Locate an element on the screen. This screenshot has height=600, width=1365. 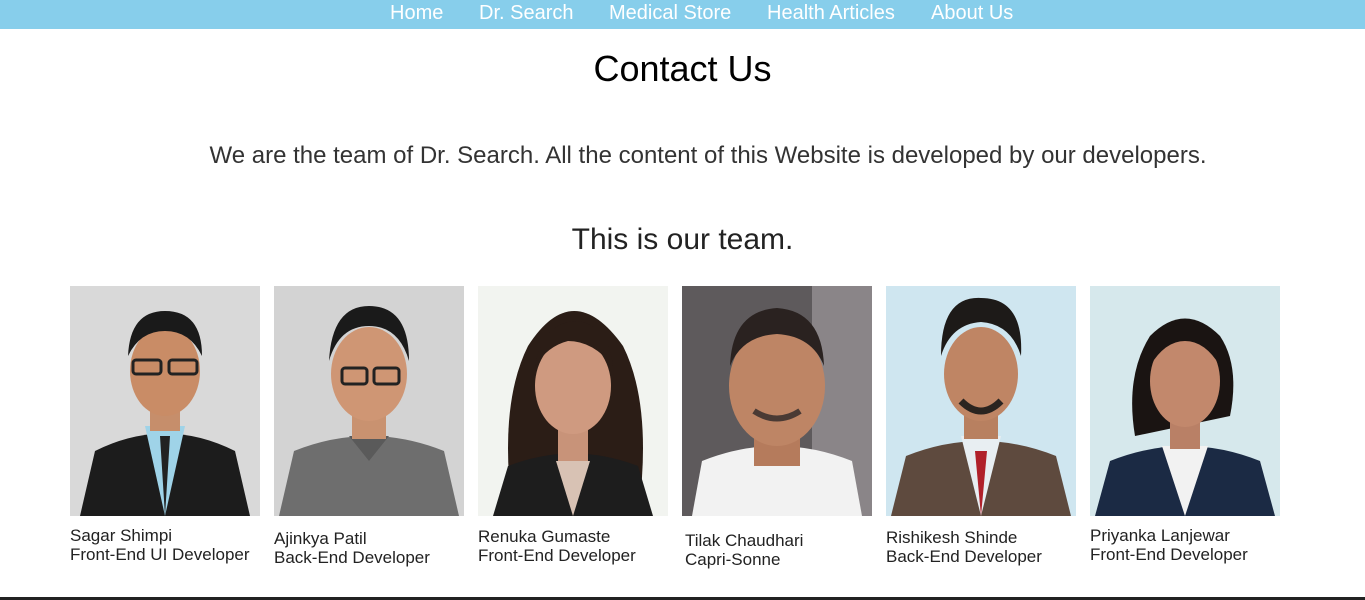
member-caption: Sagar Shimpi Front-End UI Developer is located at coordinates (170, 545).